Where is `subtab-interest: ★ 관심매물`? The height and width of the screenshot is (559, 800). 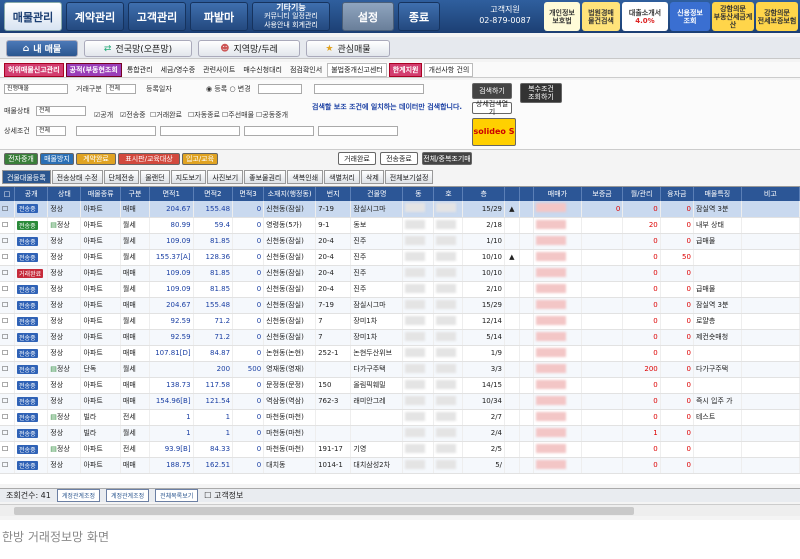
subtab-interest: ★ 관심매물 is located at coordinates (348, 48).